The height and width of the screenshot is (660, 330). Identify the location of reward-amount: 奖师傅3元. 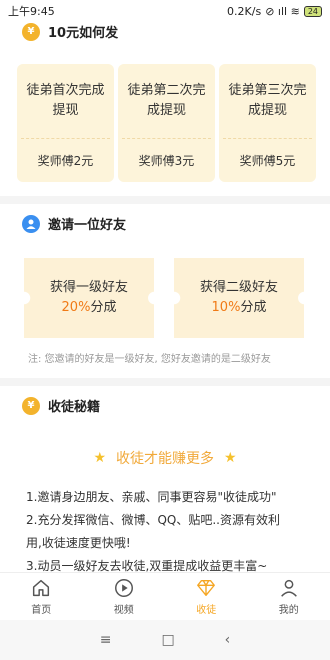
(166, 160).